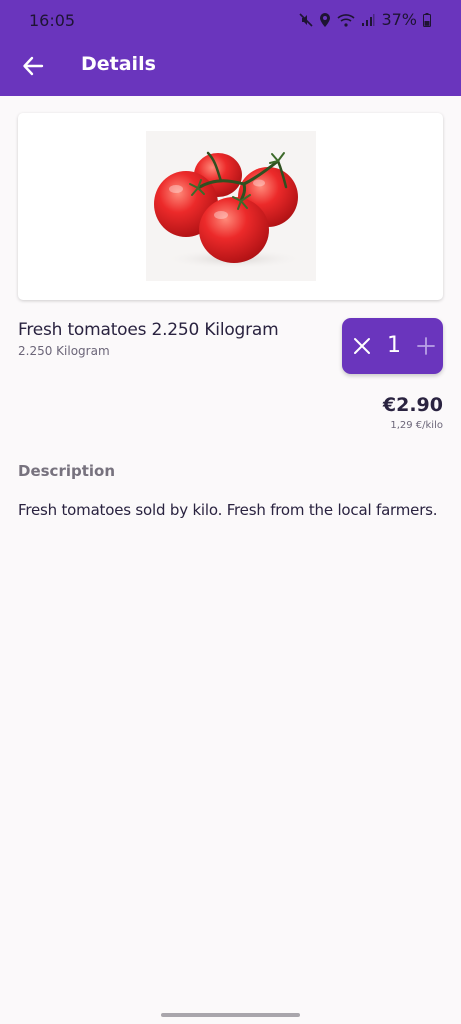  I want to click on product-price: €2.90, so click(412, 405).